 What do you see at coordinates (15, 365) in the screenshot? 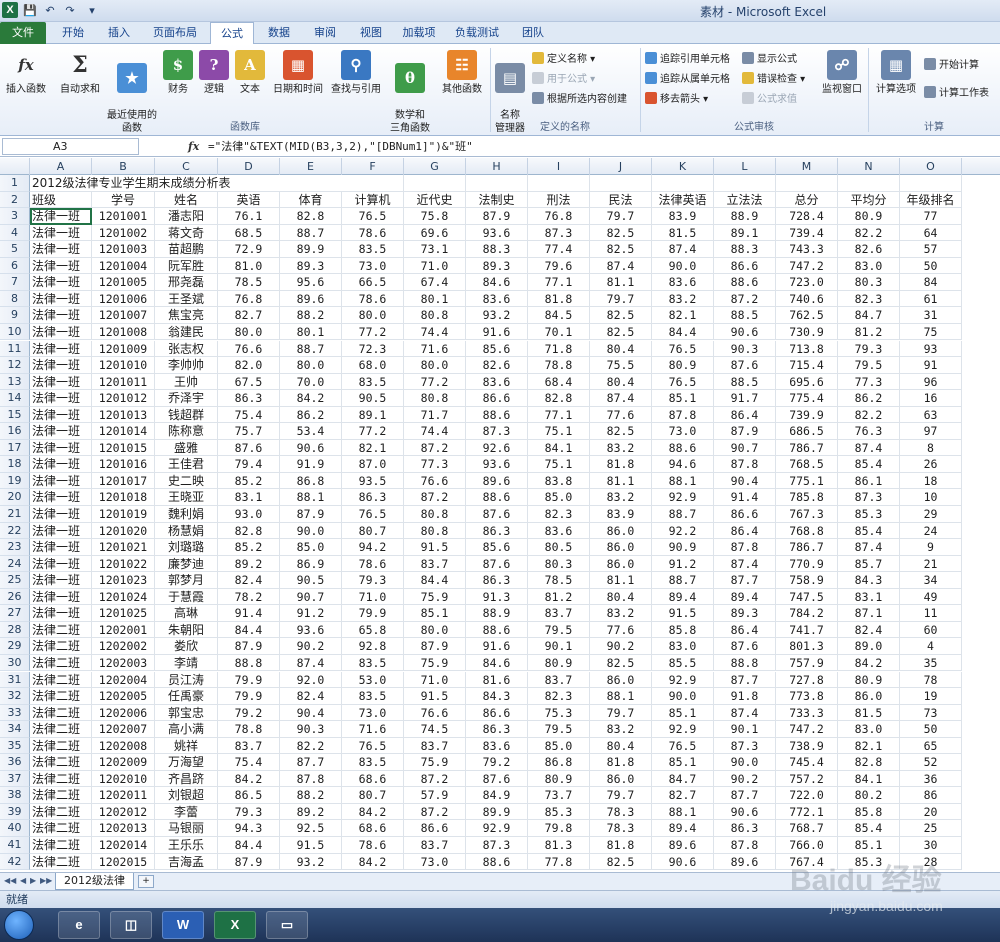
I see `row-header: 12` at bounding box center [15, 365].